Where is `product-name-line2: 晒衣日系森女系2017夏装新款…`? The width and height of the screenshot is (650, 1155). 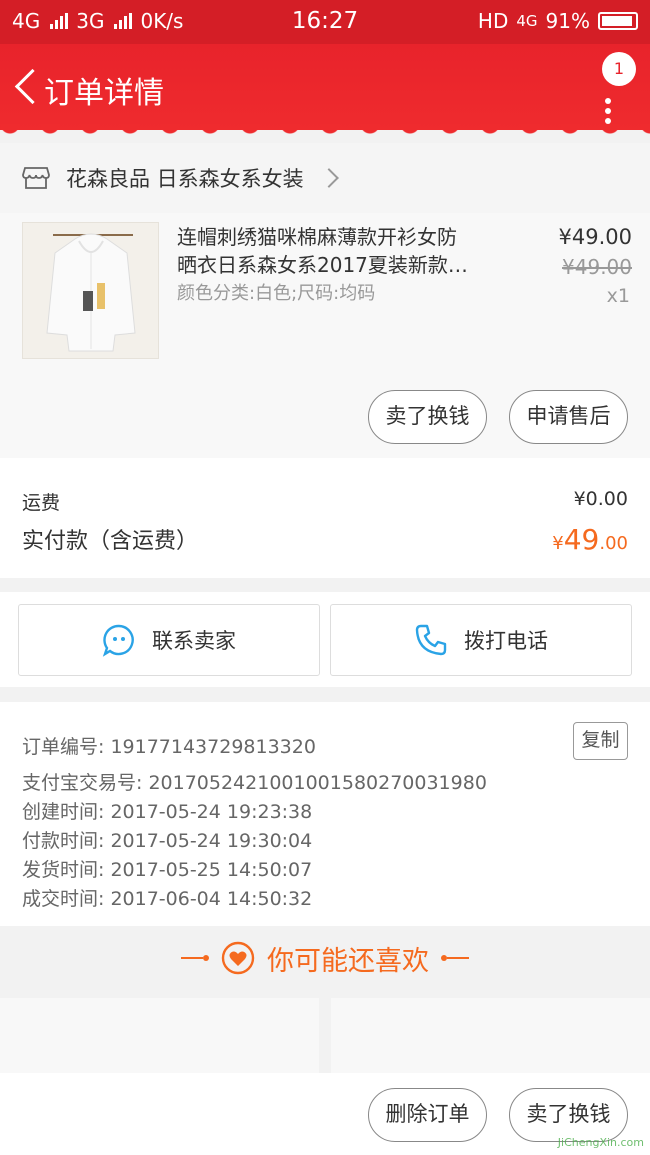
product-name-line2: 晒衣日系森女系2017夏装新款… is located at coordinates (322, 265).